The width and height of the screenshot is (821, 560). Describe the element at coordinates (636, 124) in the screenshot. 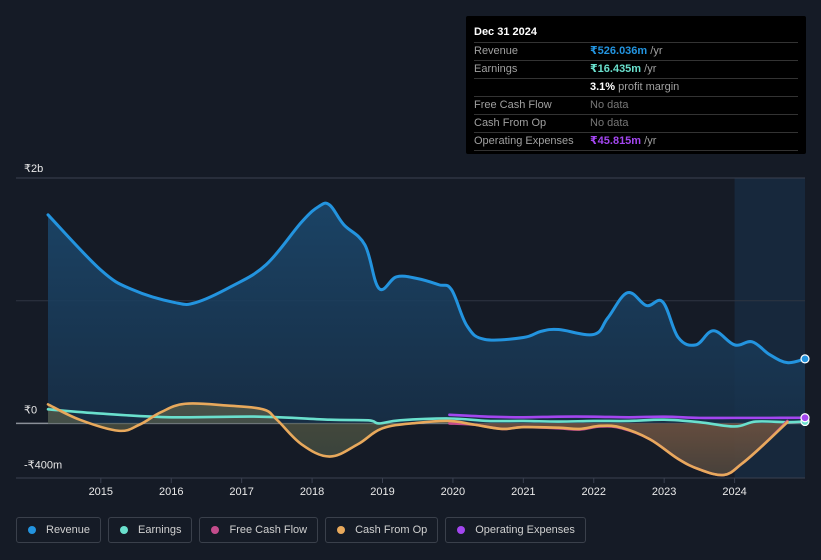

I see `tooltip-row: Cash From Op No data` at that location.